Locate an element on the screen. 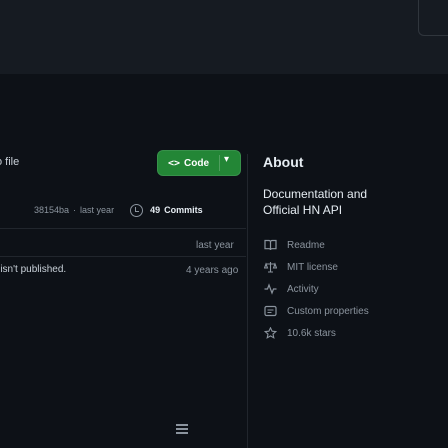 The height and width of the screenshot is (448, 448). file-row-time: 4 years ago is located at coordinates (212, 270).